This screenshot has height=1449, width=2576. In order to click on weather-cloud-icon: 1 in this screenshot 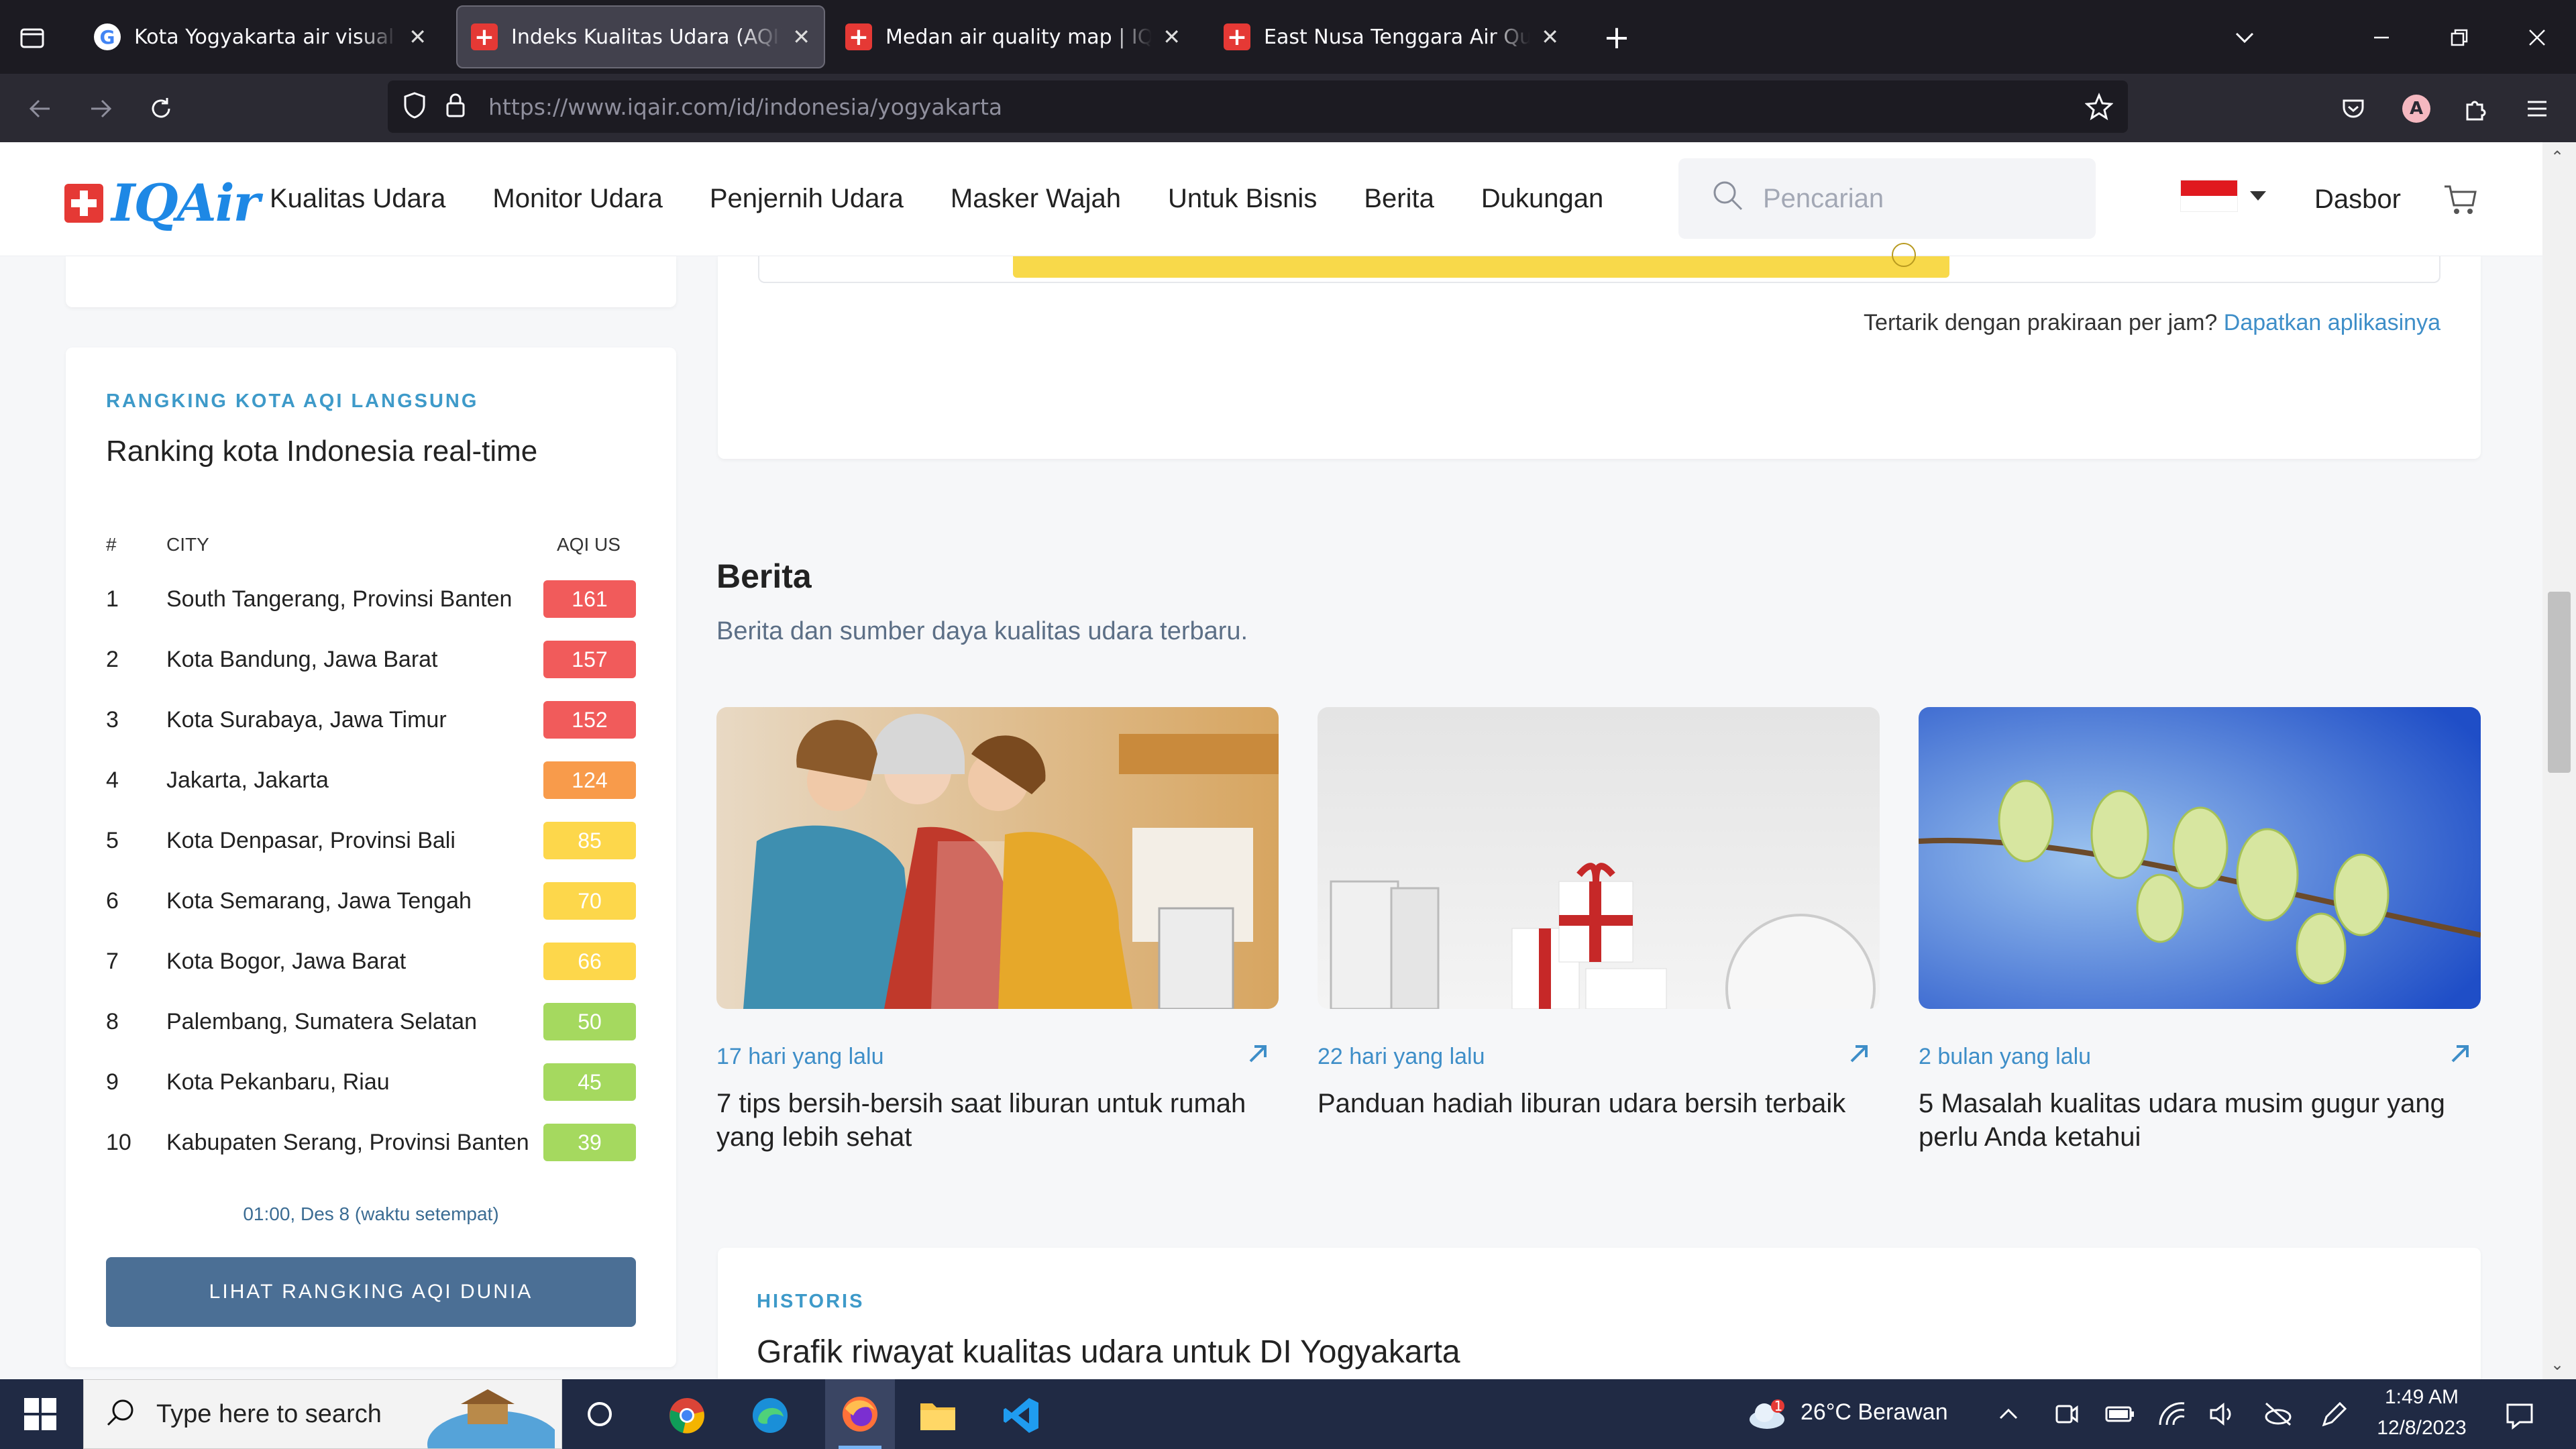, I will do `click(1768, 1415)`.